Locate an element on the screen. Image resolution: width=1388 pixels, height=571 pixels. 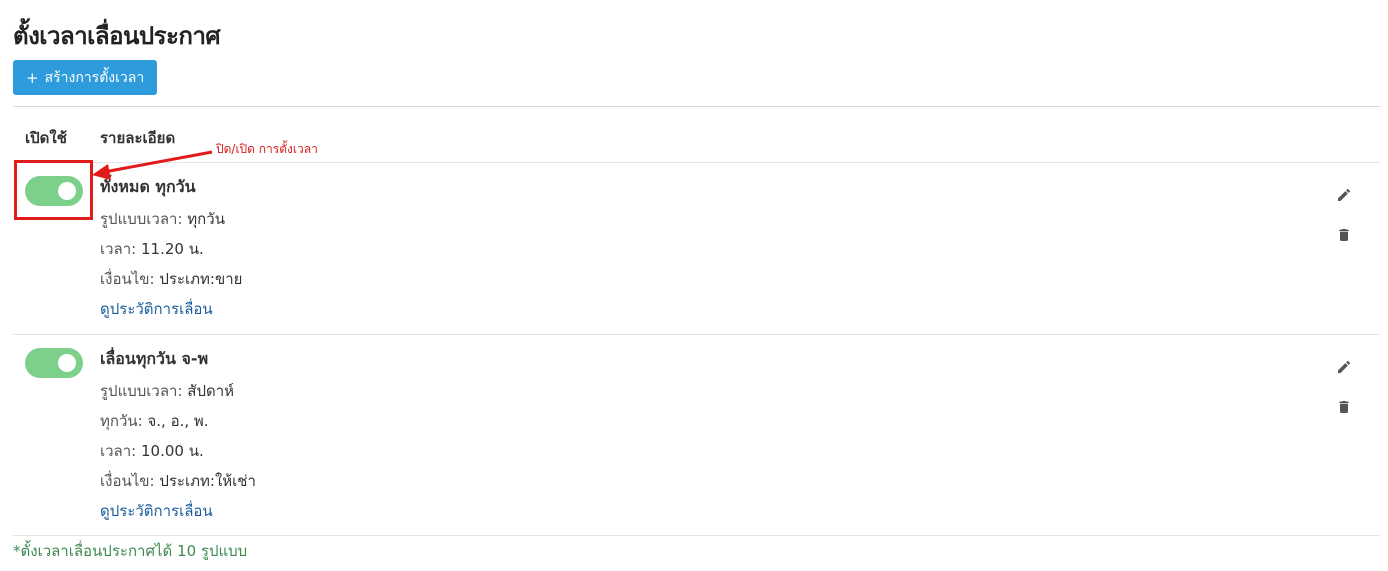
time-value: 10.00 น. is located at coordinates (172, 451).